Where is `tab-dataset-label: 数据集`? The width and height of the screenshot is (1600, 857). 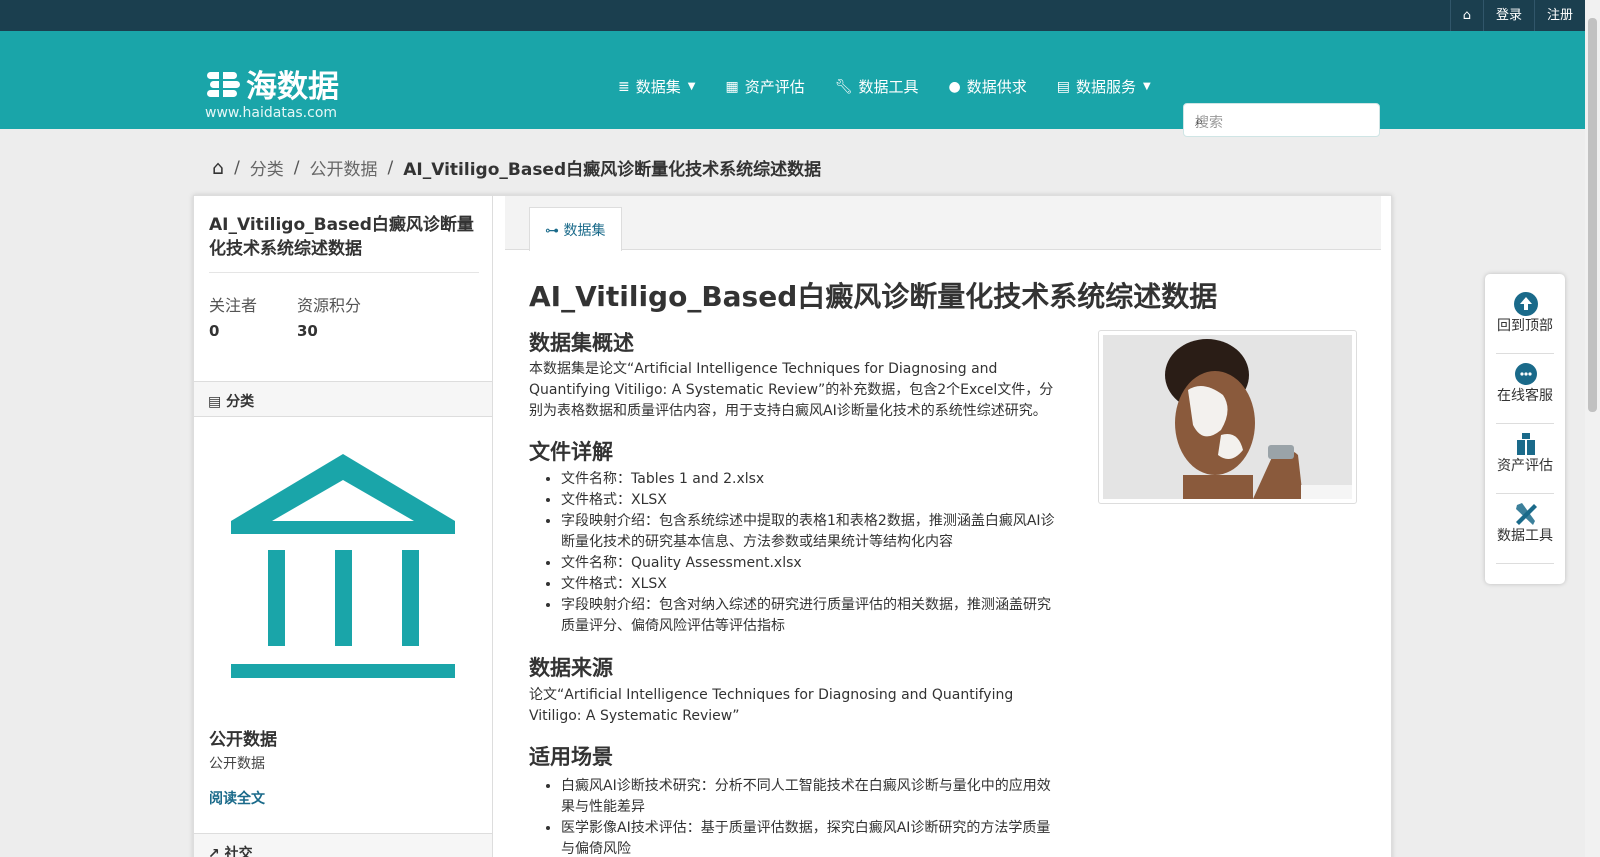 tab-dataset-label: 数据集 is located at coordinates (584, 231).